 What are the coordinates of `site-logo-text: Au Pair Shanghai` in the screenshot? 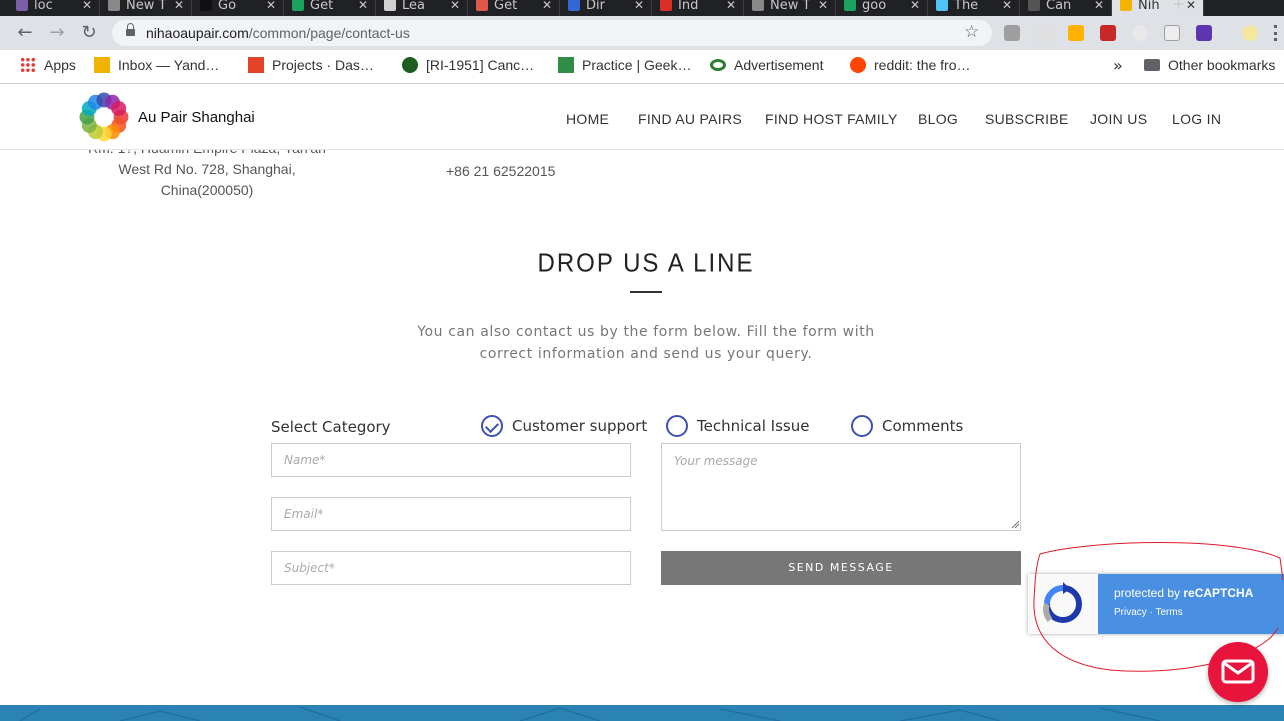 It's located at (196, 117).